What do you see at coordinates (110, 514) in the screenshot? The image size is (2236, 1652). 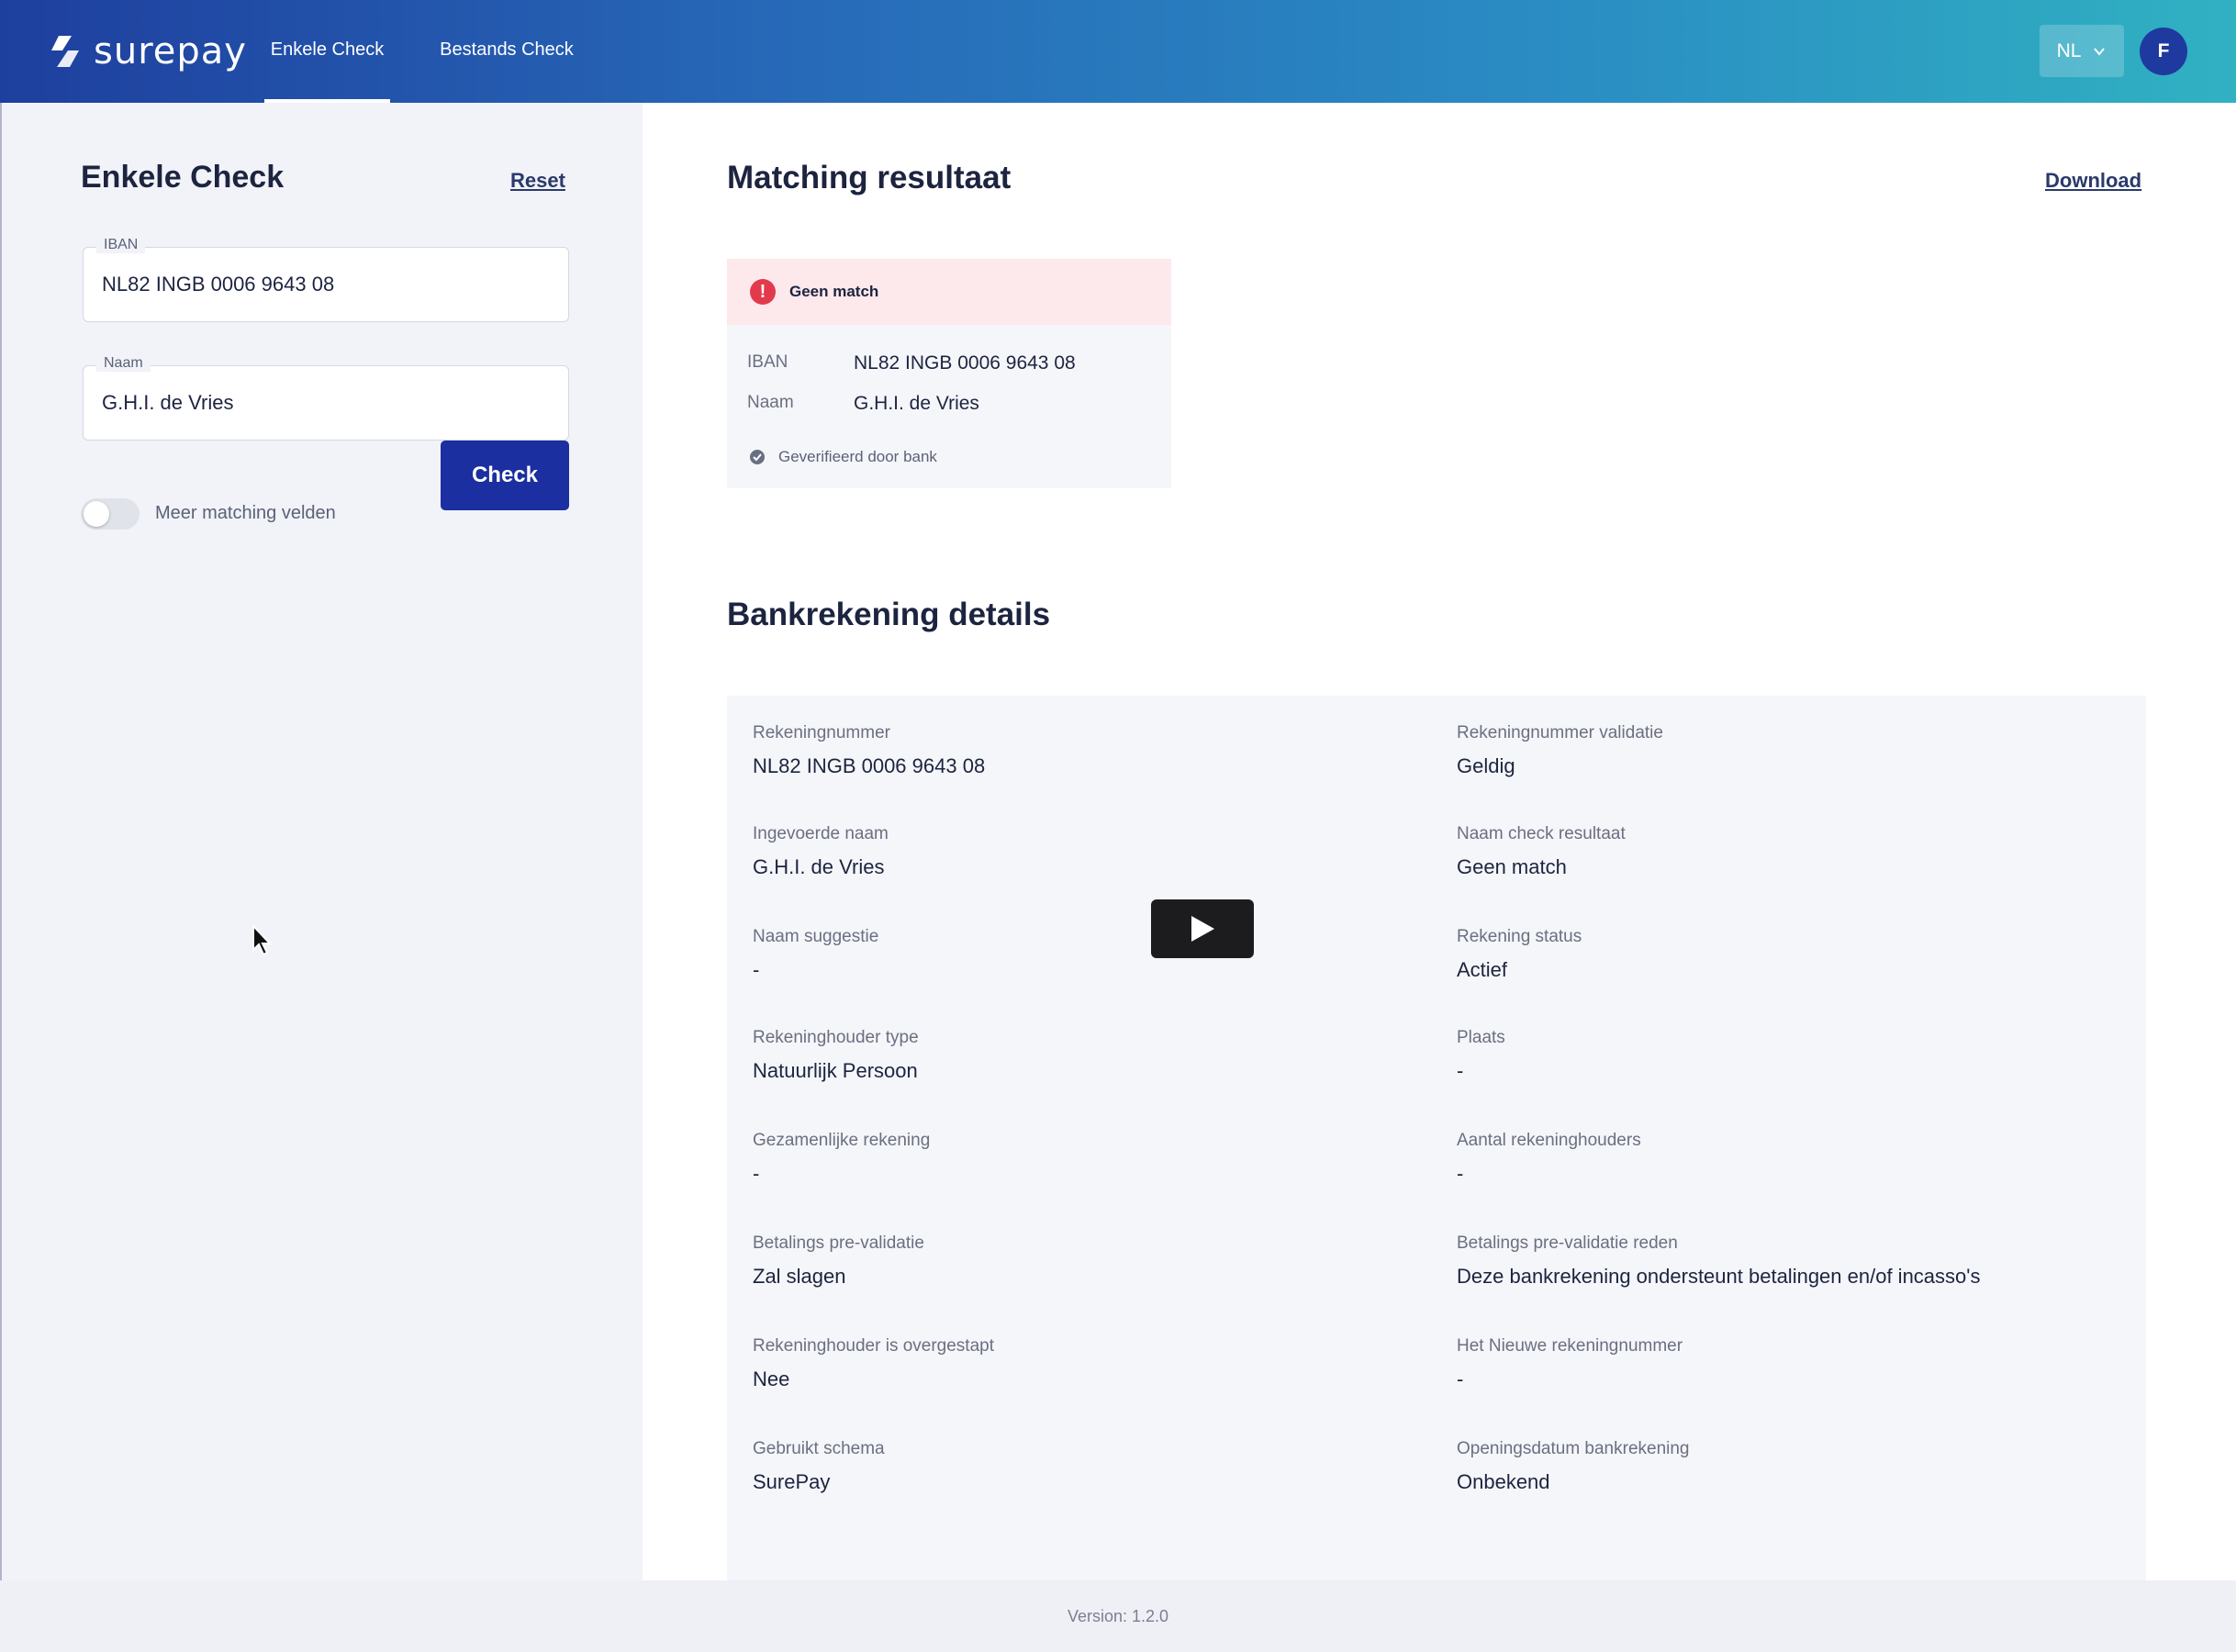 I see `more-matching-fields-toggle` at bounding box center [110, 514].